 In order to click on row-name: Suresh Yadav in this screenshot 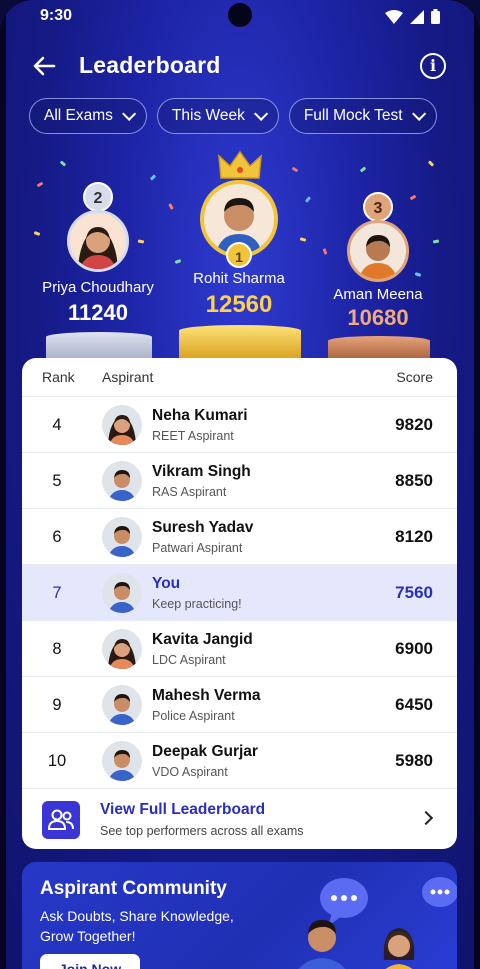, I will do `click(203, 527)`.